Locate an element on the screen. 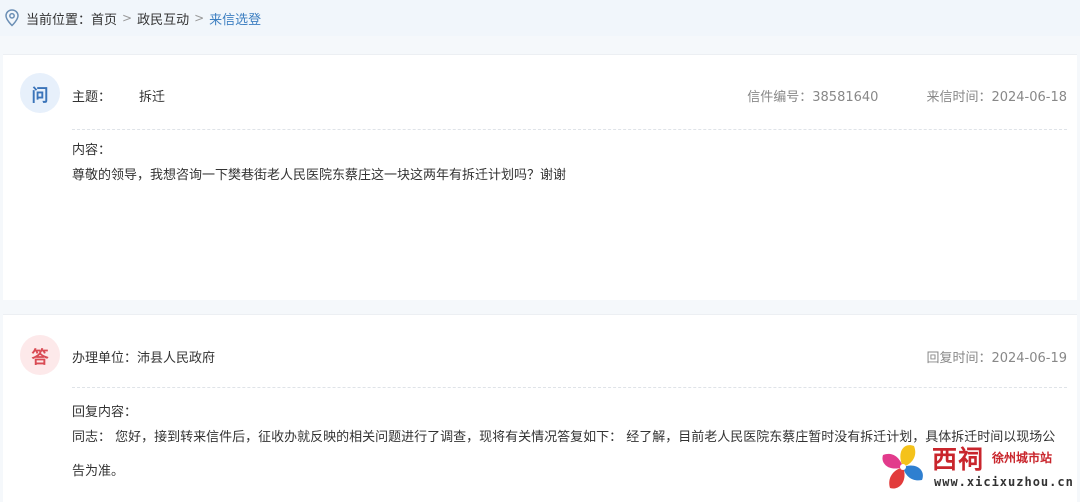 The width and height of the screenshot is (1080, 502). subject-key: 主题： is located at coordinates (92, 97).